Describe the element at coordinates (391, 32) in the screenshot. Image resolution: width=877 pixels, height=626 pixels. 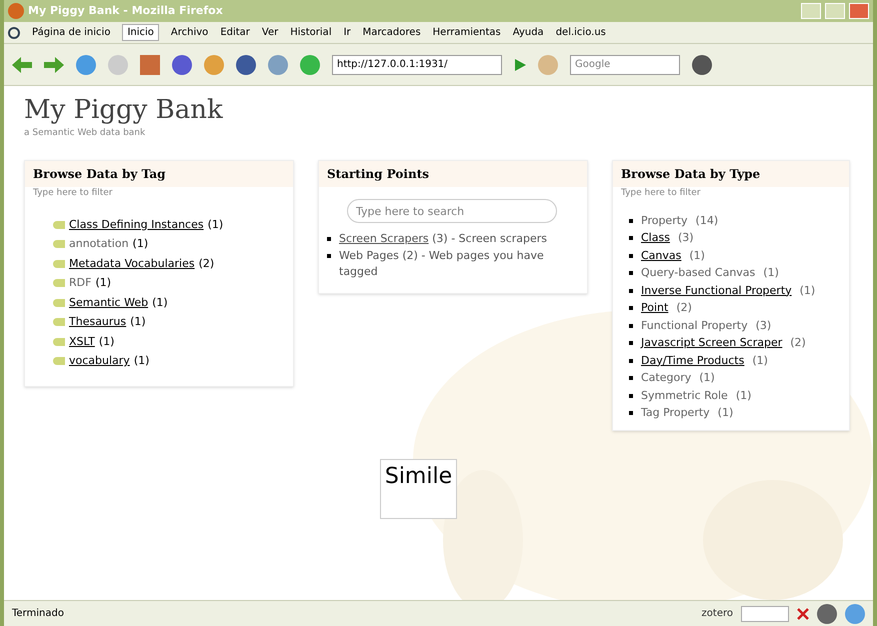
I see `menu-item: Marcadores` at that location.